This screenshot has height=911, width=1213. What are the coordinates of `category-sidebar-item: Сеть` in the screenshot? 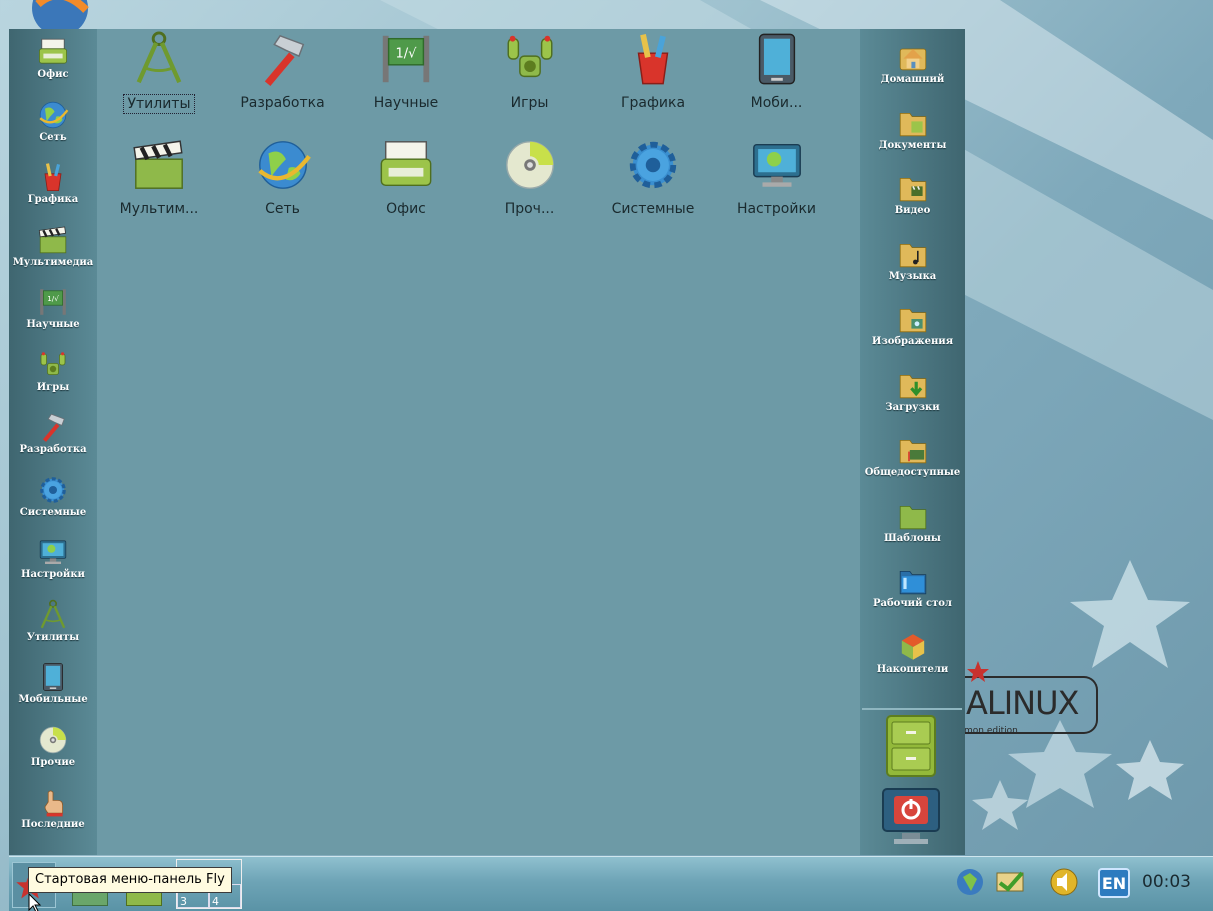 It's located at (53, 120).